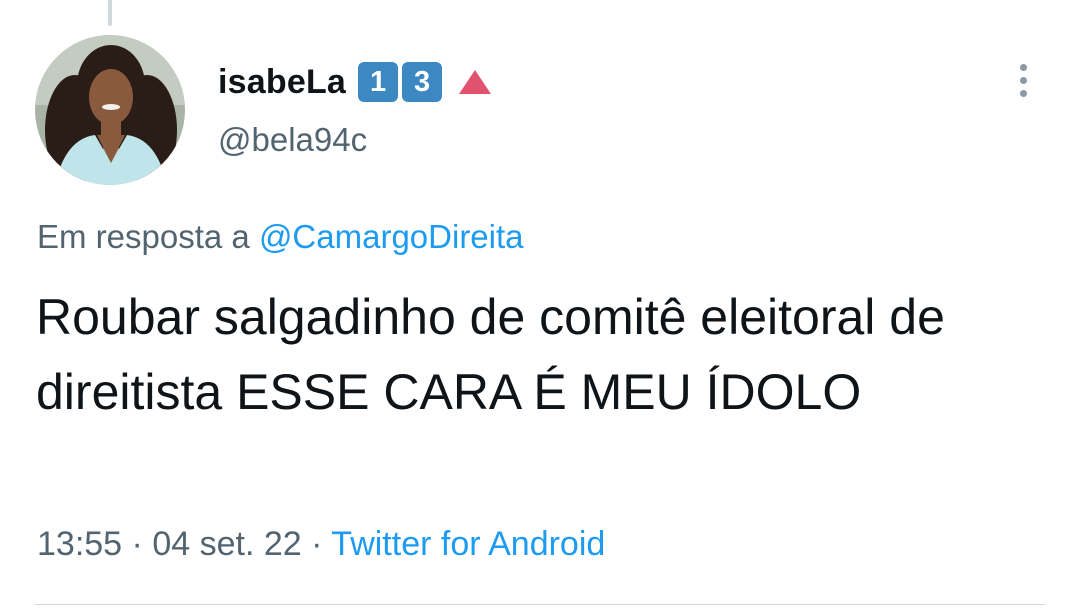 Image resolution: width=1080 pixels, height=610 pixels. What do you see at coordinates (475, 82) in the screenshot?
I see `red-up-triangle-icon` at bounding box center [475, 82].